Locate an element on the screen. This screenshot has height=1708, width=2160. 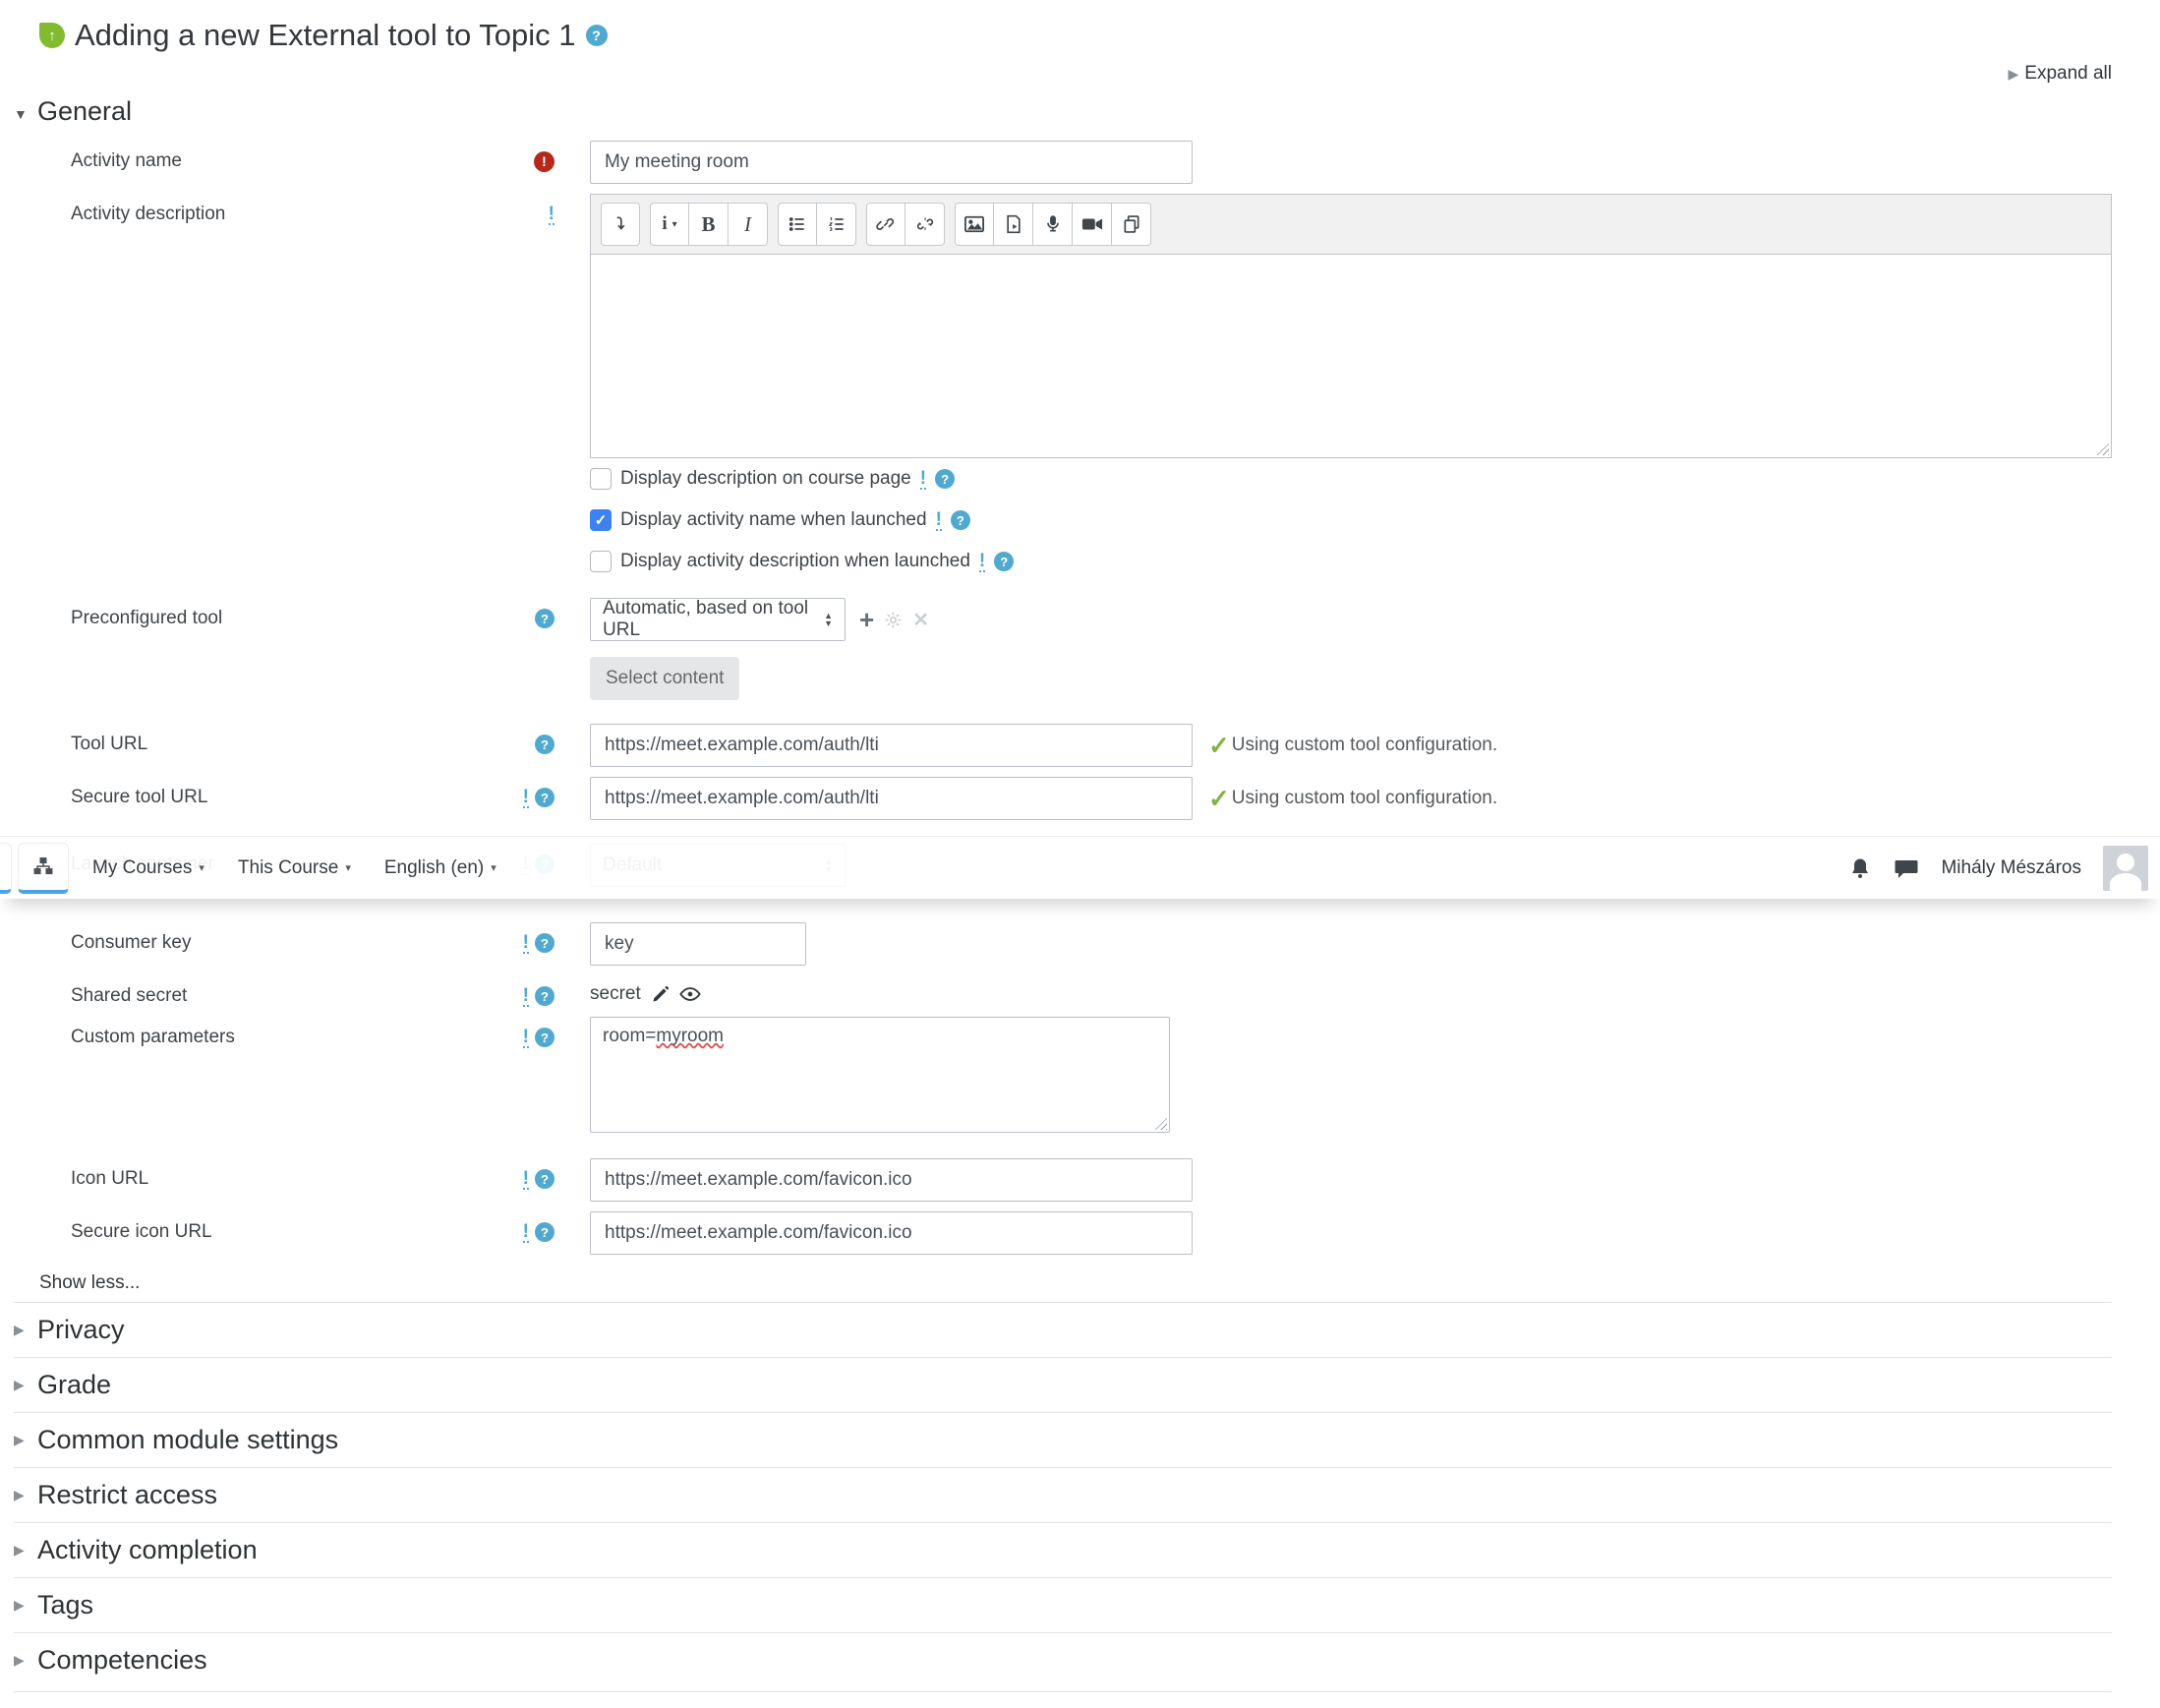
record-audio-button is located at coordinates (1053, 224).